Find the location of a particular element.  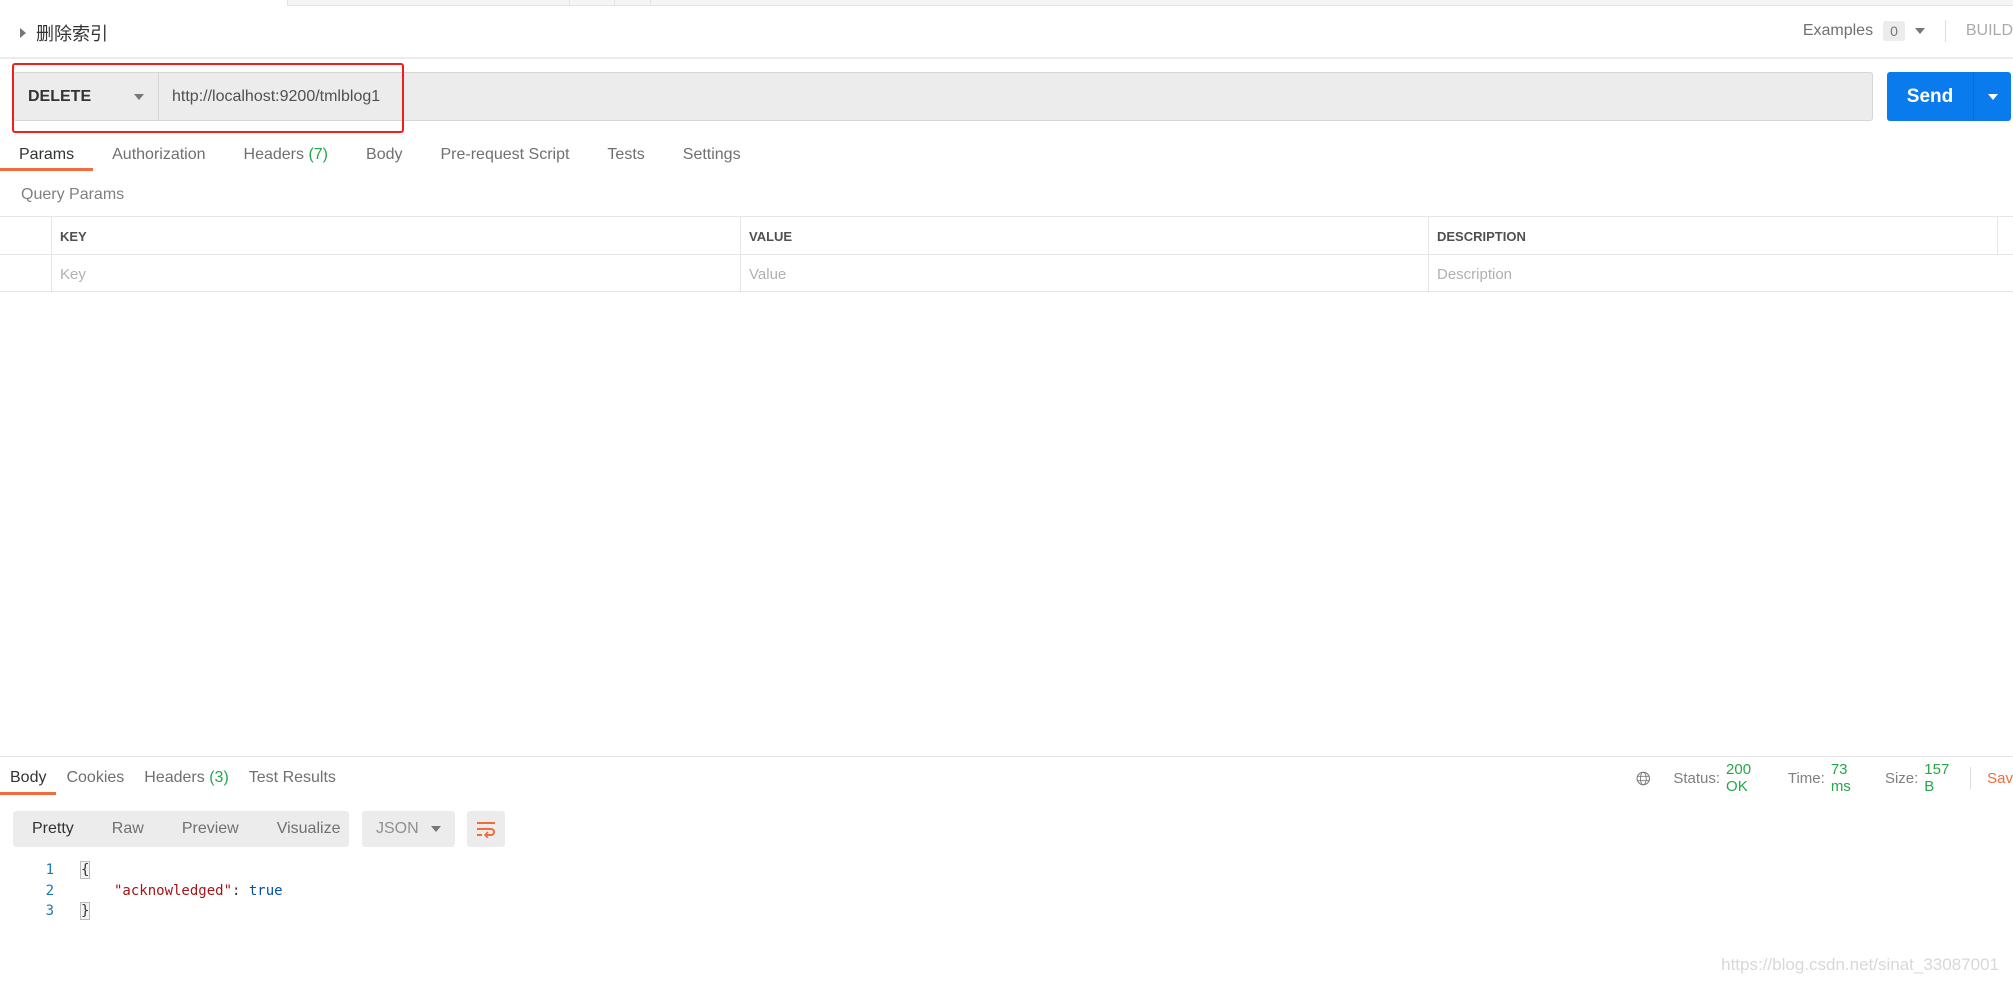

status-label: Status: is located at coordinates (1697, 778).